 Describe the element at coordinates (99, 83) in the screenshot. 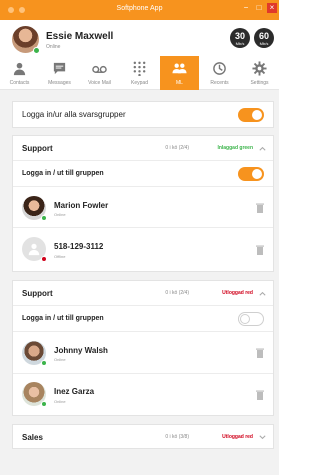

I see `tab-label: Voice Mail` at that location.